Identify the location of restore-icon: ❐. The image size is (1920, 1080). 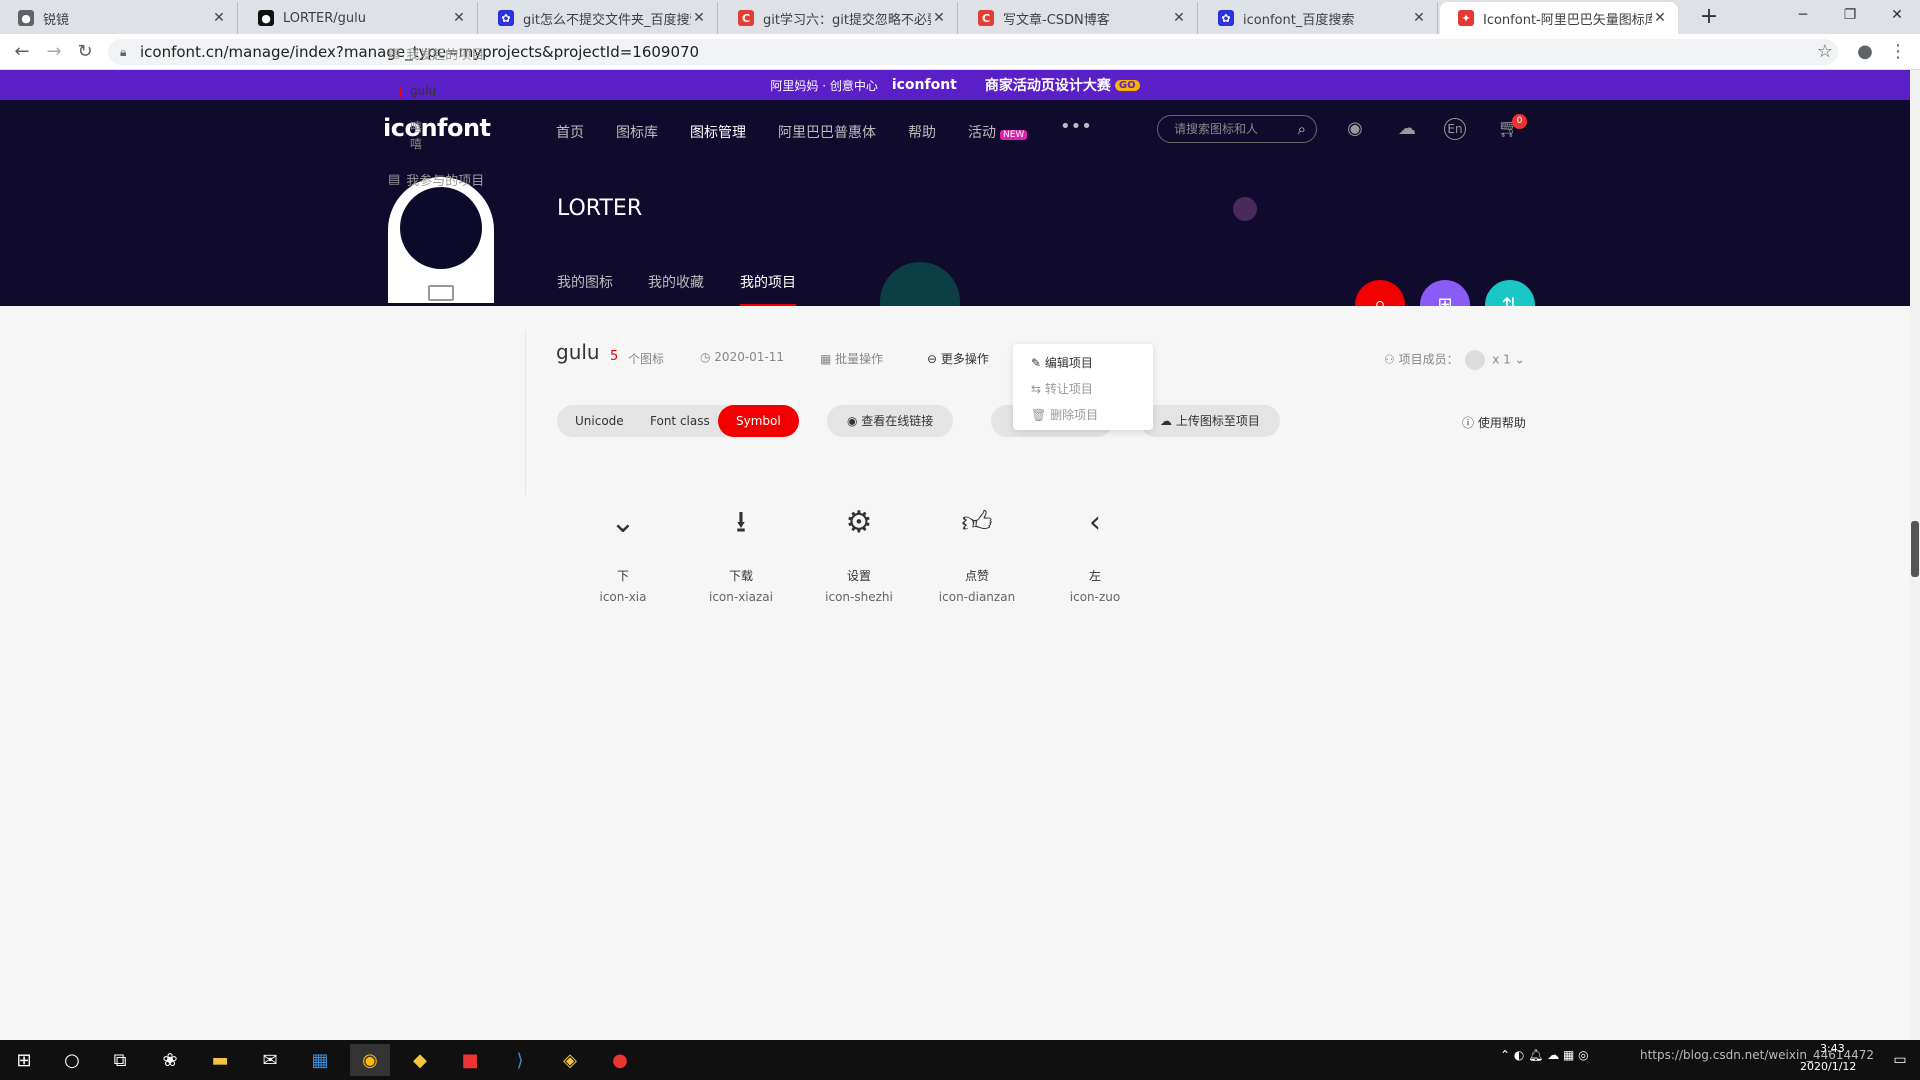
(1850, 15).